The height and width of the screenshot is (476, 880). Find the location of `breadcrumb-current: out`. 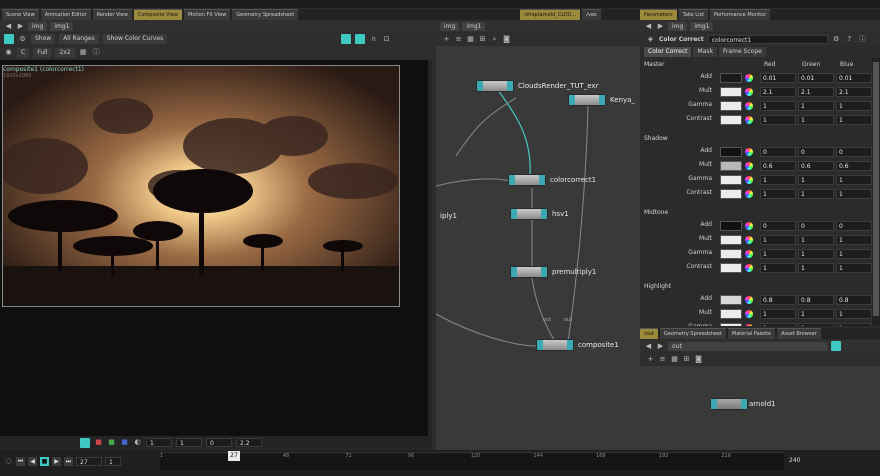

breadcrumb-current: out is located at coordinates (748, 346).